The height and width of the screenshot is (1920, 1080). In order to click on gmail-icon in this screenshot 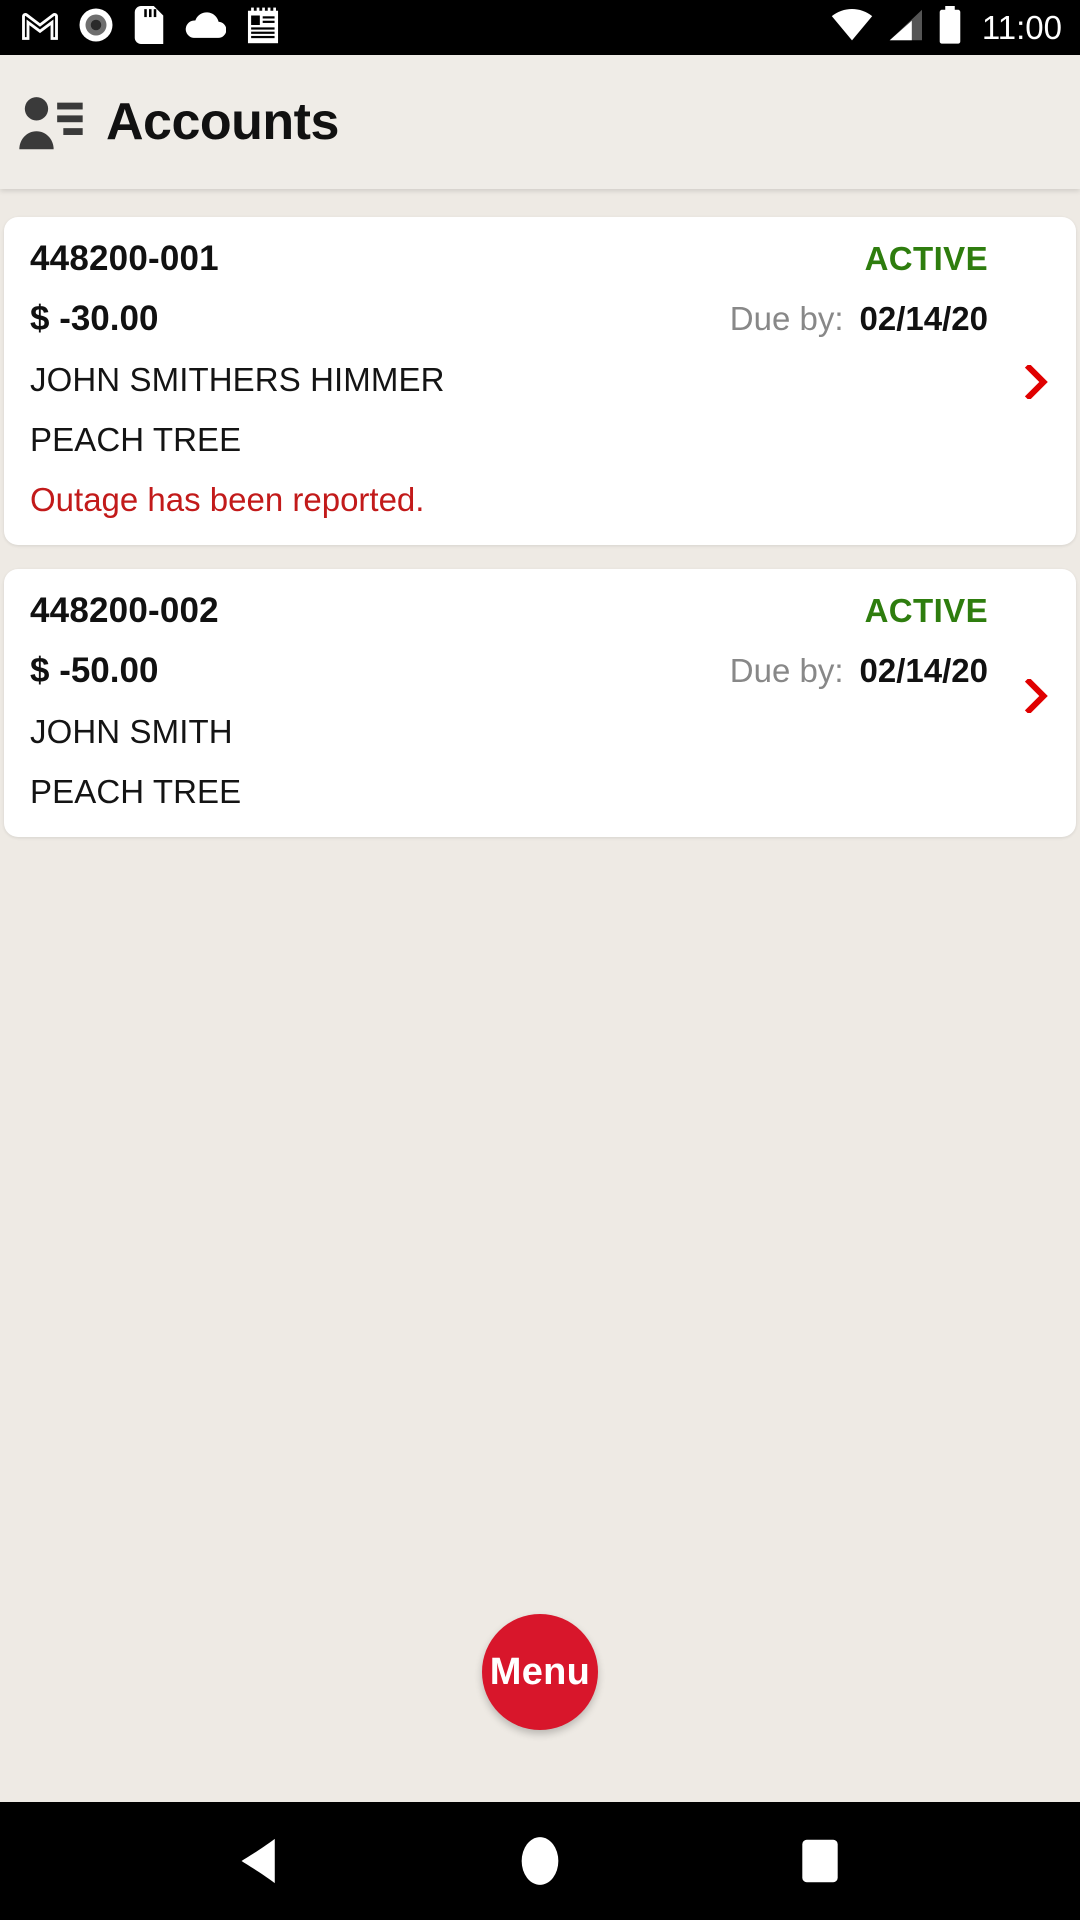, I will do `click(40, 27)`.